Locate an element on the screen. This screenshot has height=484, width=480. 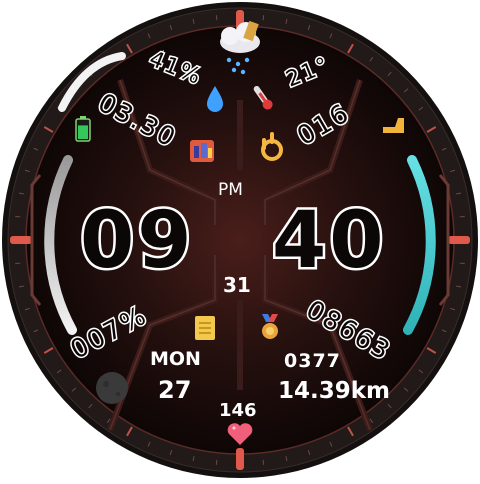
calories-value: 0377 is located at coordinates (312, 361).